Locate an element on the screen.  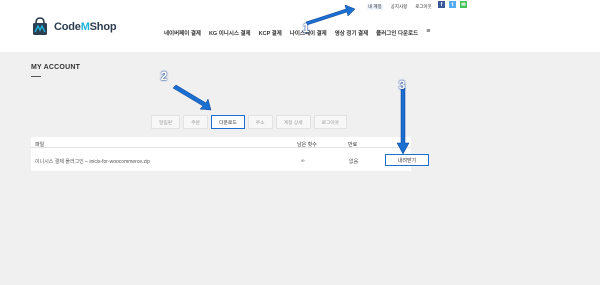
annotation-number-1: 1 is located at coordinates (306, 28).